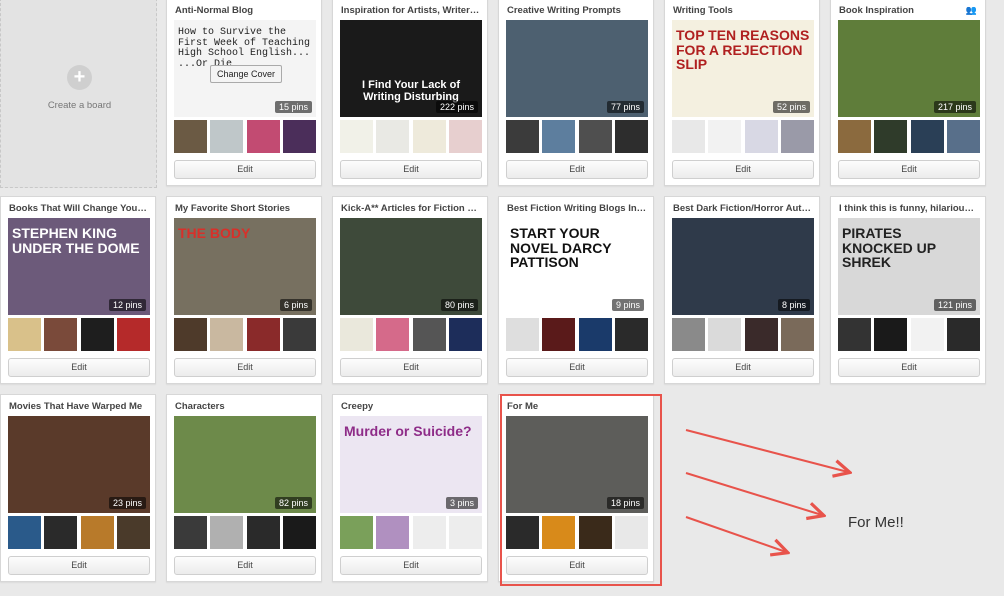 The height and width of the screenshot is (596, 1004). I want to click on annotation-arrows, so click(844, 512).